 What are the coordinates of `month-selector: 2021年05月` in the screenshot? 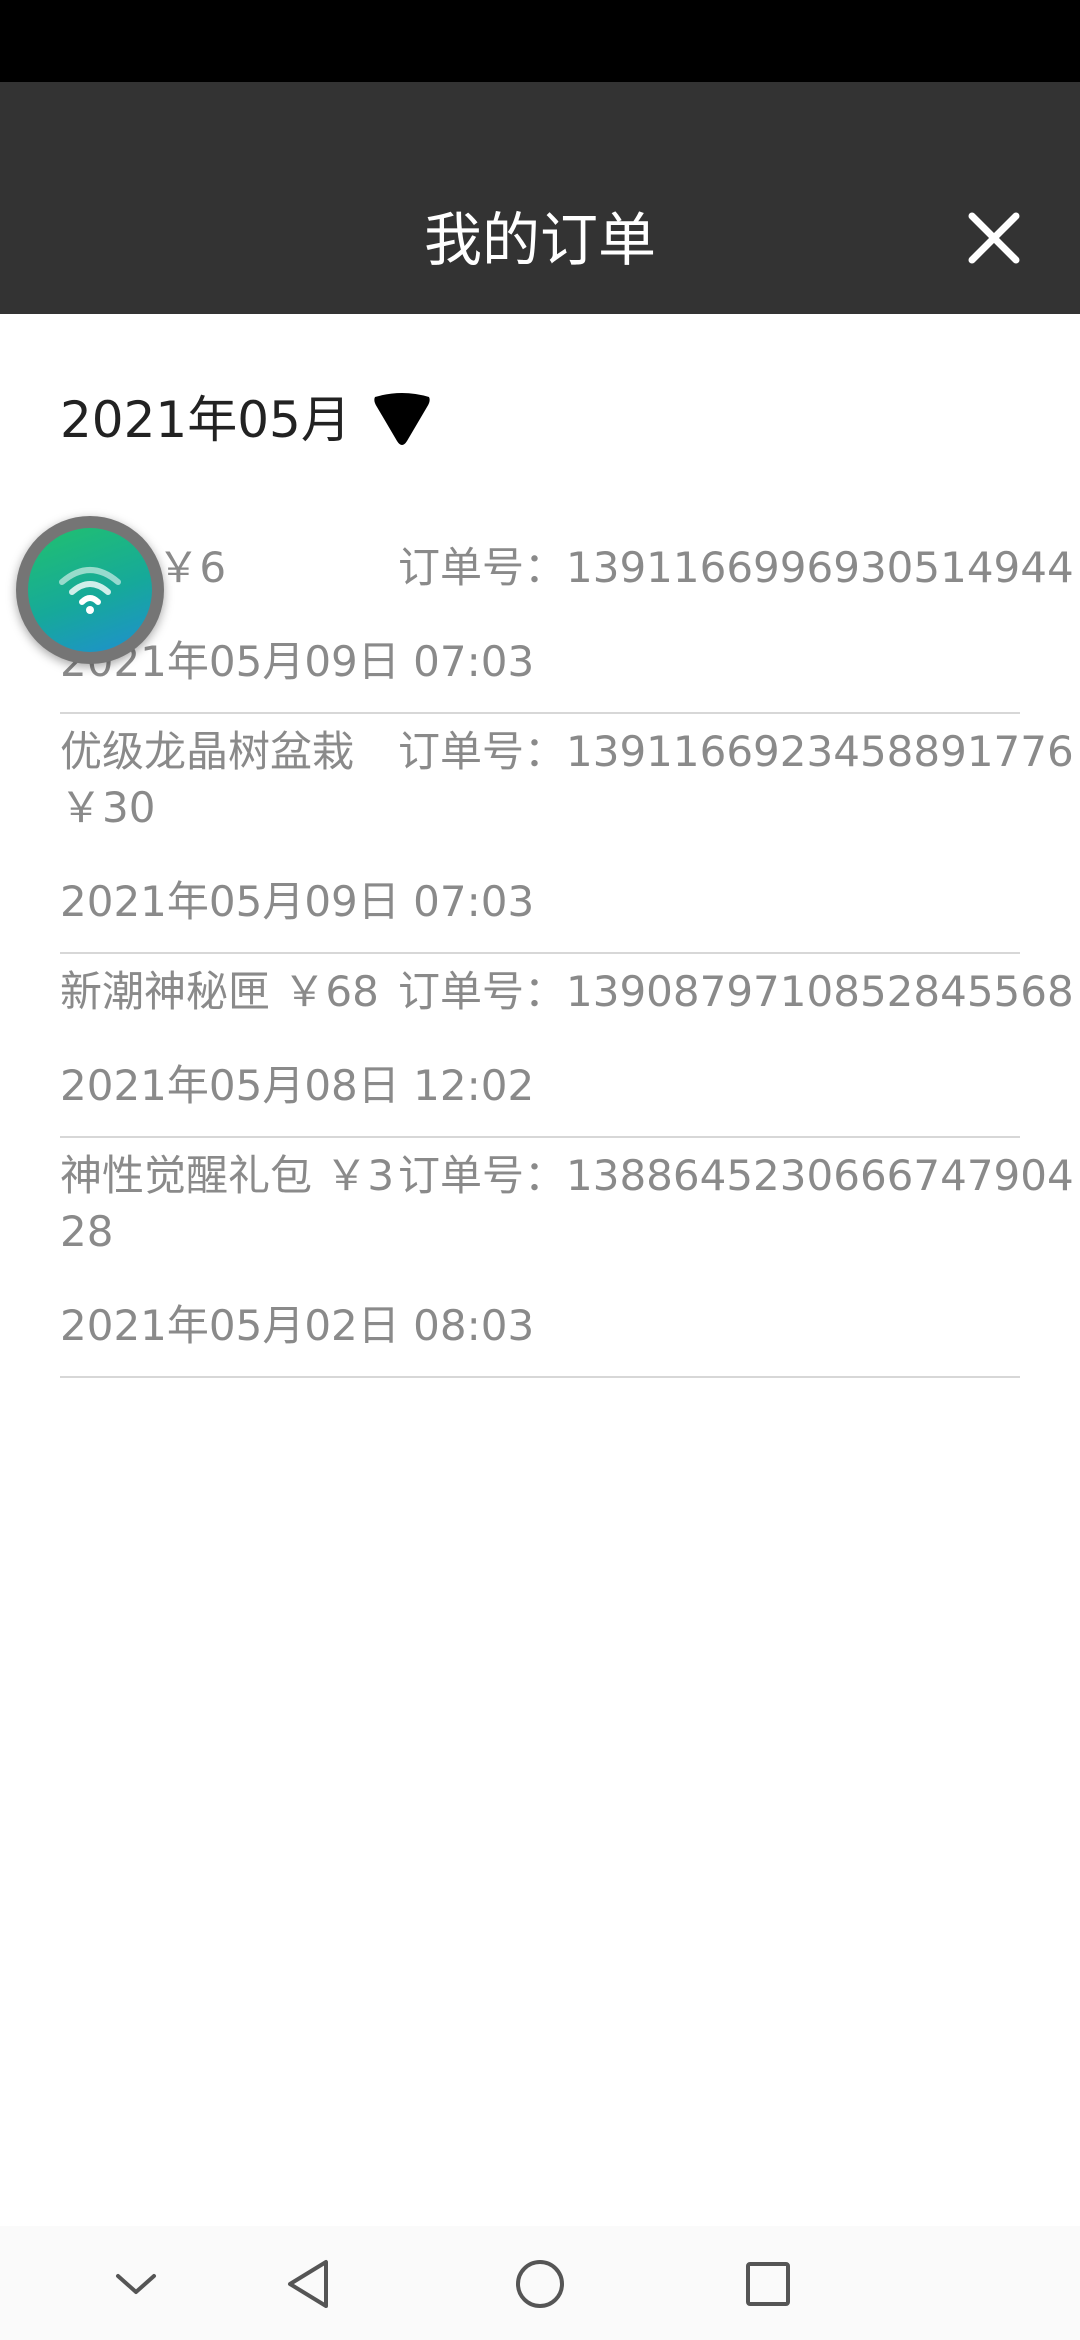 It's located at (246, 420).